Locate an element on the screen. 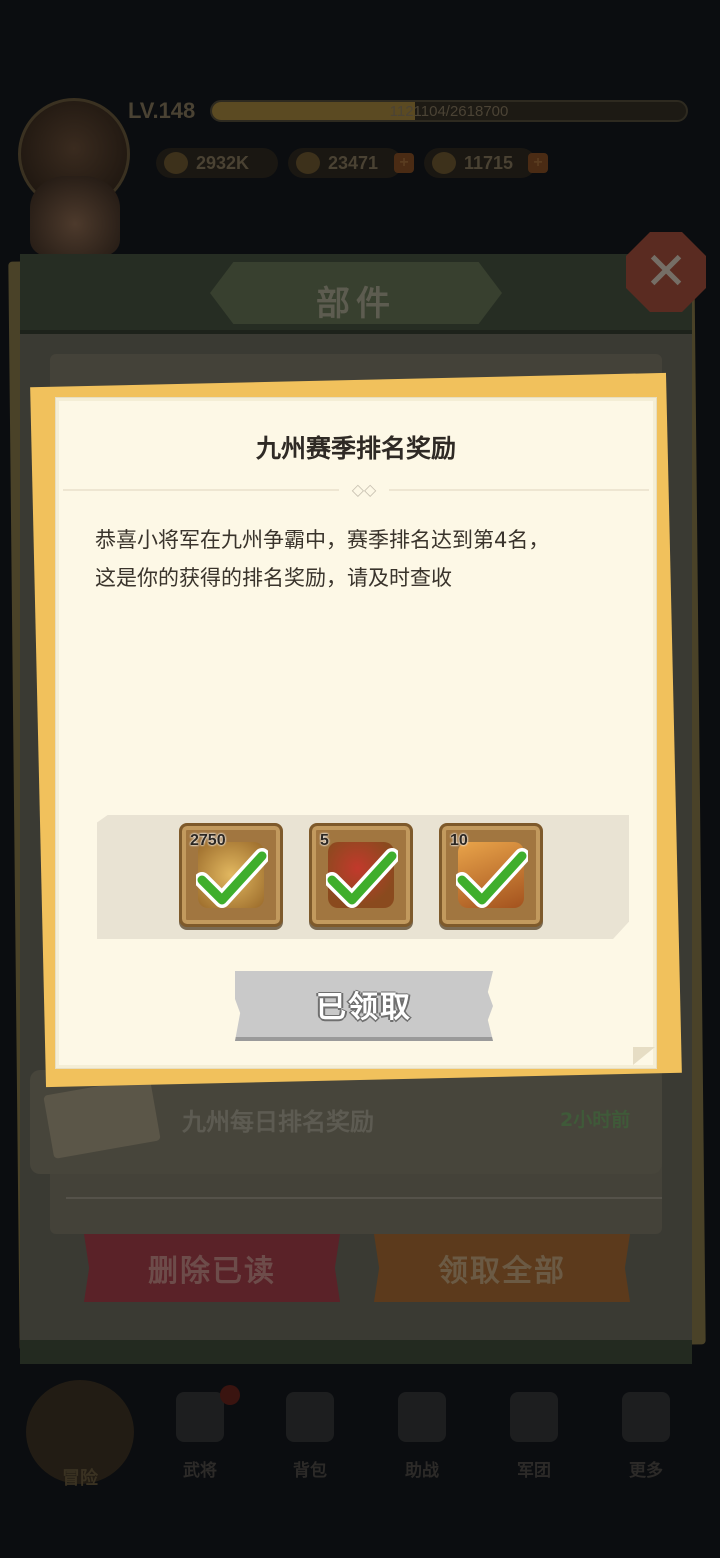 Image resolution: width=720 pixels, height=1558 pixels. xp-text: 1121104/2618700 is located at coordinates (449, 111).